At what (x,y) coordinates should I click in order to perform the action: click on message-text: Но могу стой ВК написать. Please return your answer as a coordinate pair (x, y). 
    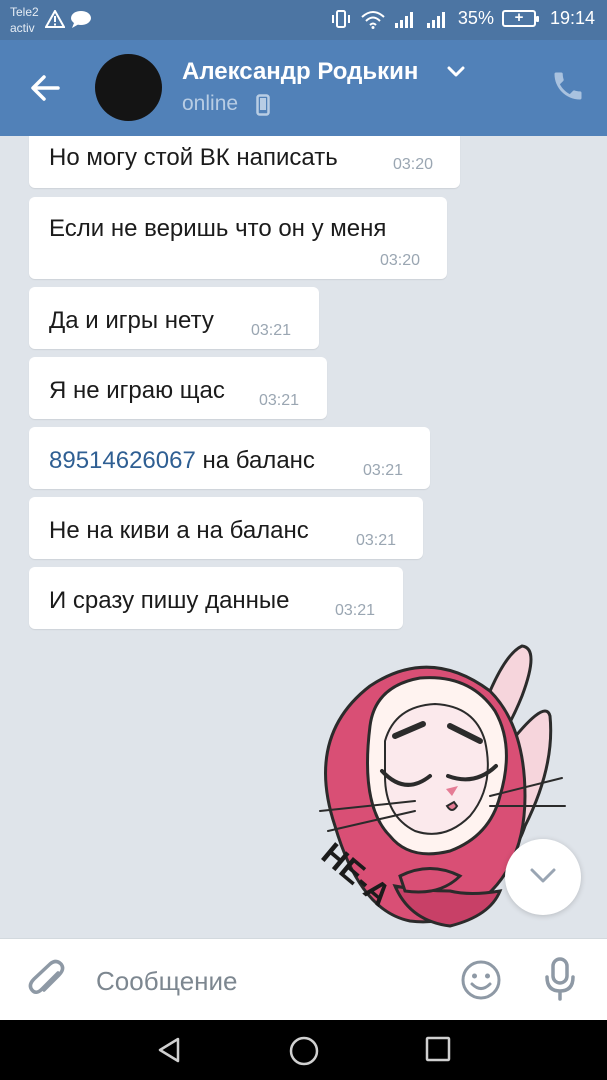
    Looking at the image, I should click on (193, 157).